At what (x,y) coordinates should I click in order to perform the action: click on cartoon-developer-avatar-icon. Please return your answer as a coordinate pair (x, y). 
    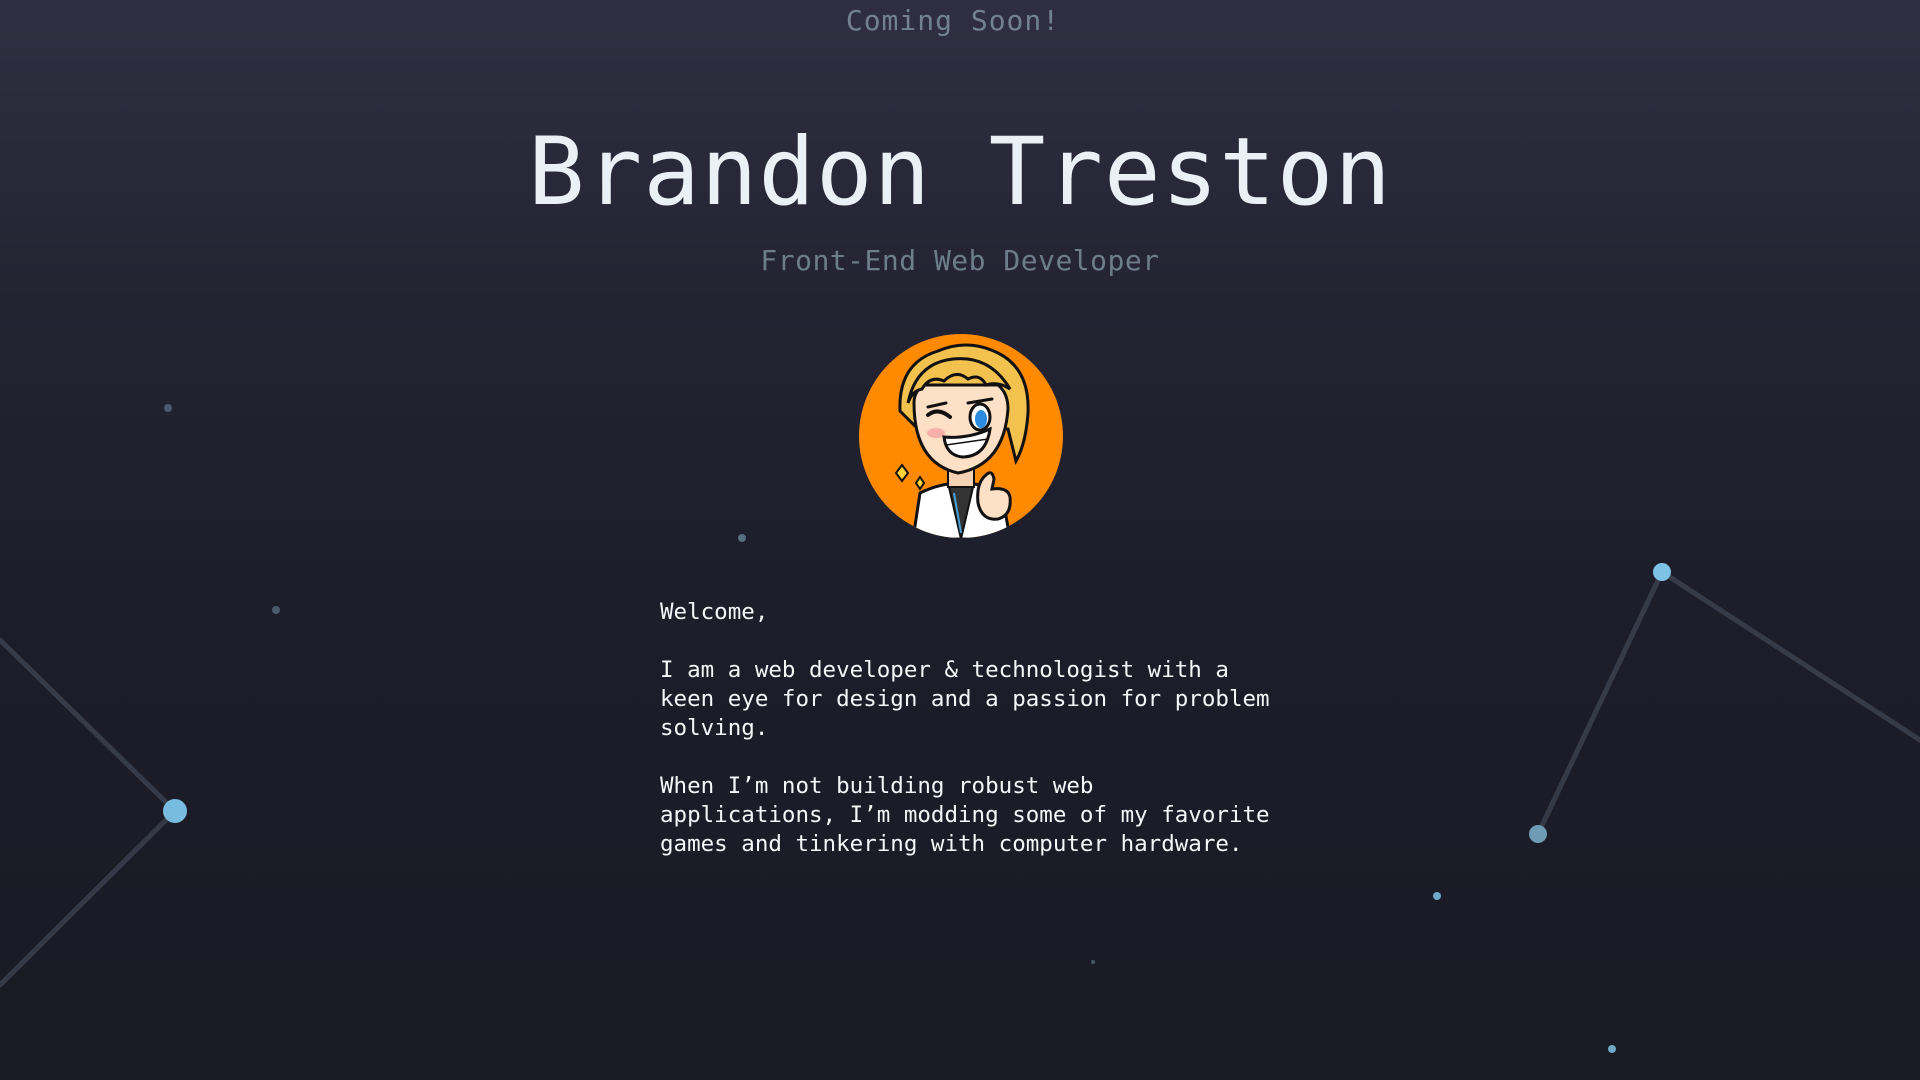
    Looking at the image, I should click on (961, 436).